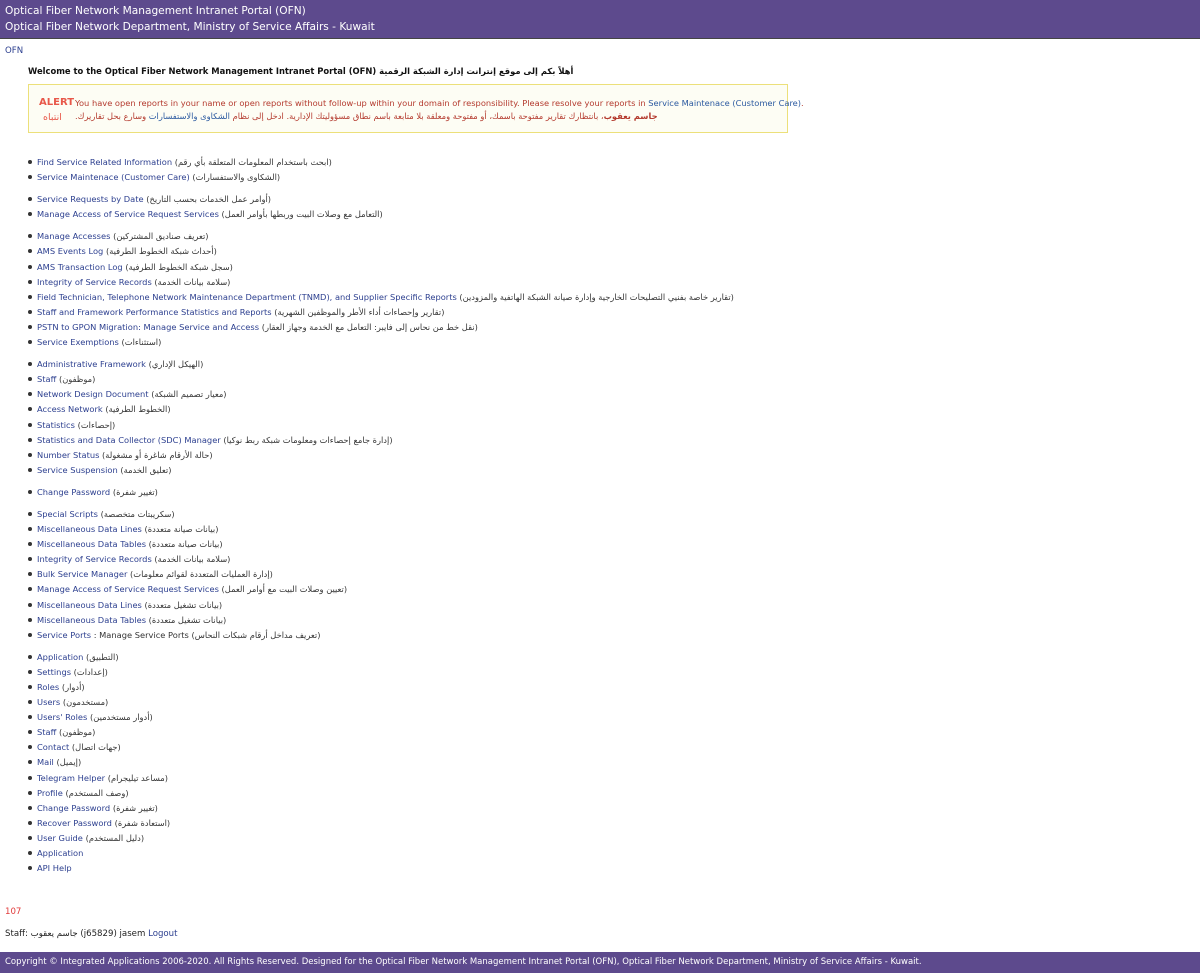 This screenshot has width=1200, height=977. I want to click on menu-item: Service Exemptions (استثناءات), so click(381, 343).